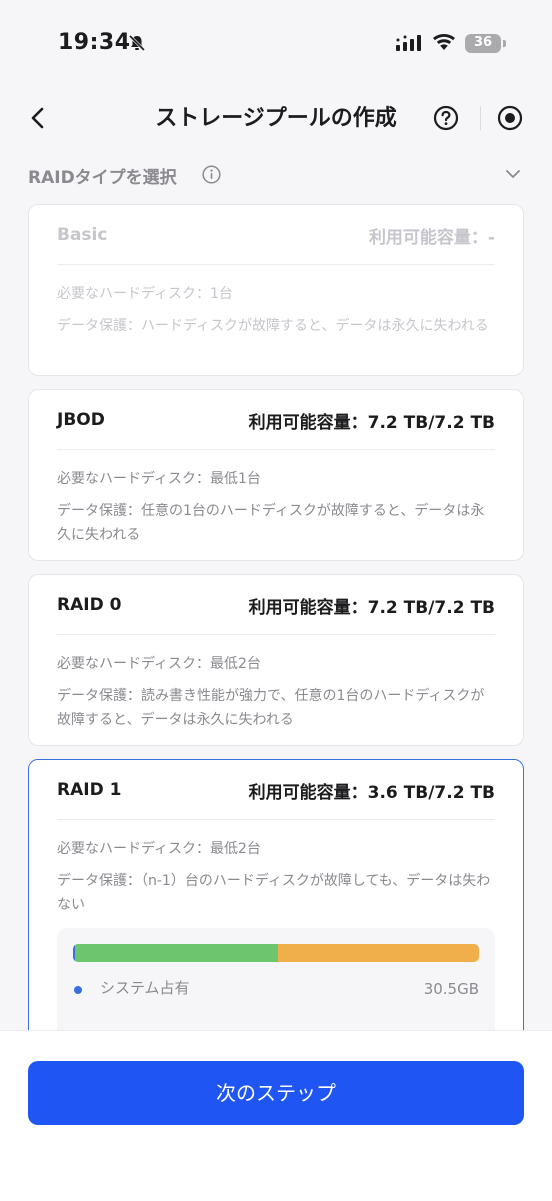 The width and height of the screenshot is (552, 1201). Describe the element at coordinates (176, 953) in the screenshot. I see `usage-segment-green` at that location.